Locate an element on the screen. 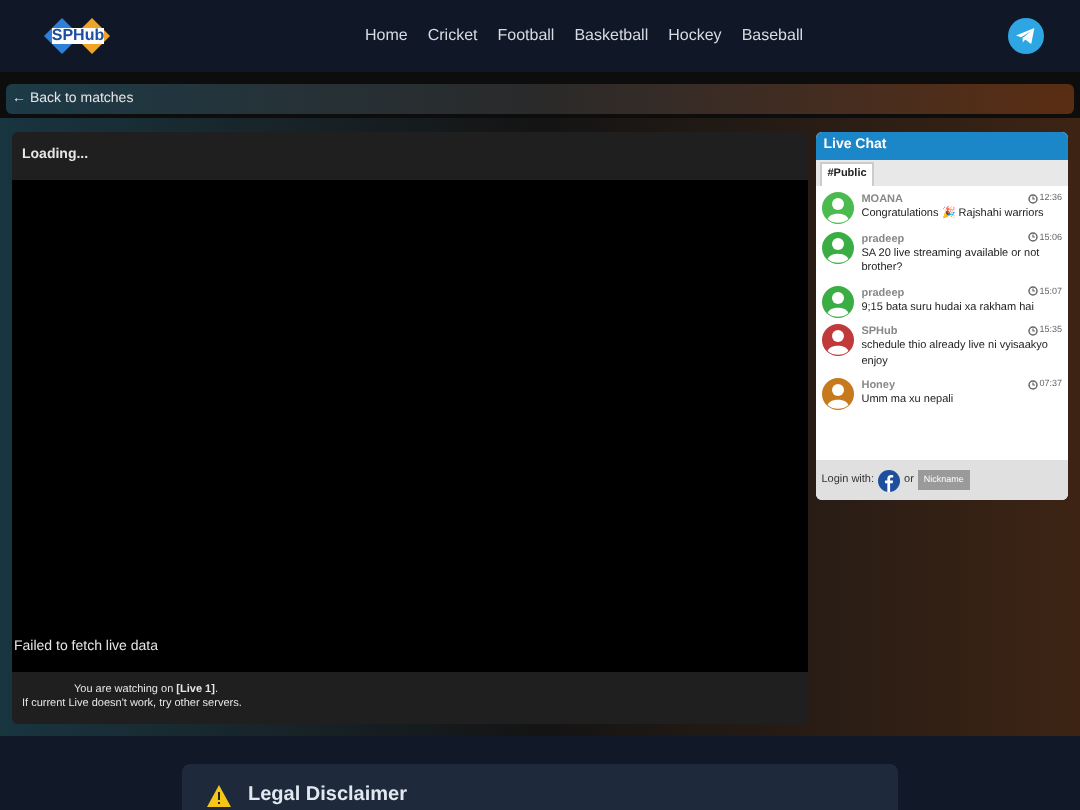  facebook-icon is located at coordinates (889, 480).